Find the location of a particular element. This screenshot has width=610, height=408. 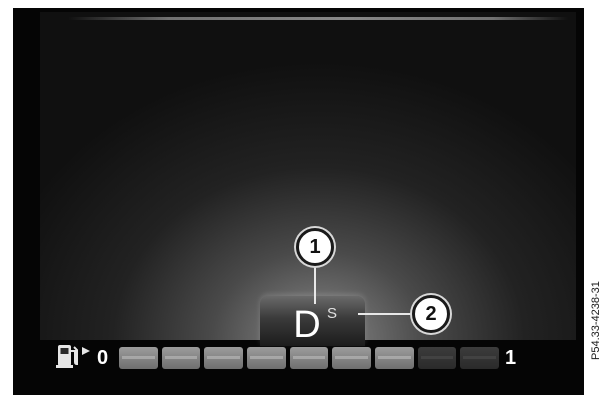

image-reference-code: P54.33-4238-31 is located at coordinates (596, 320).